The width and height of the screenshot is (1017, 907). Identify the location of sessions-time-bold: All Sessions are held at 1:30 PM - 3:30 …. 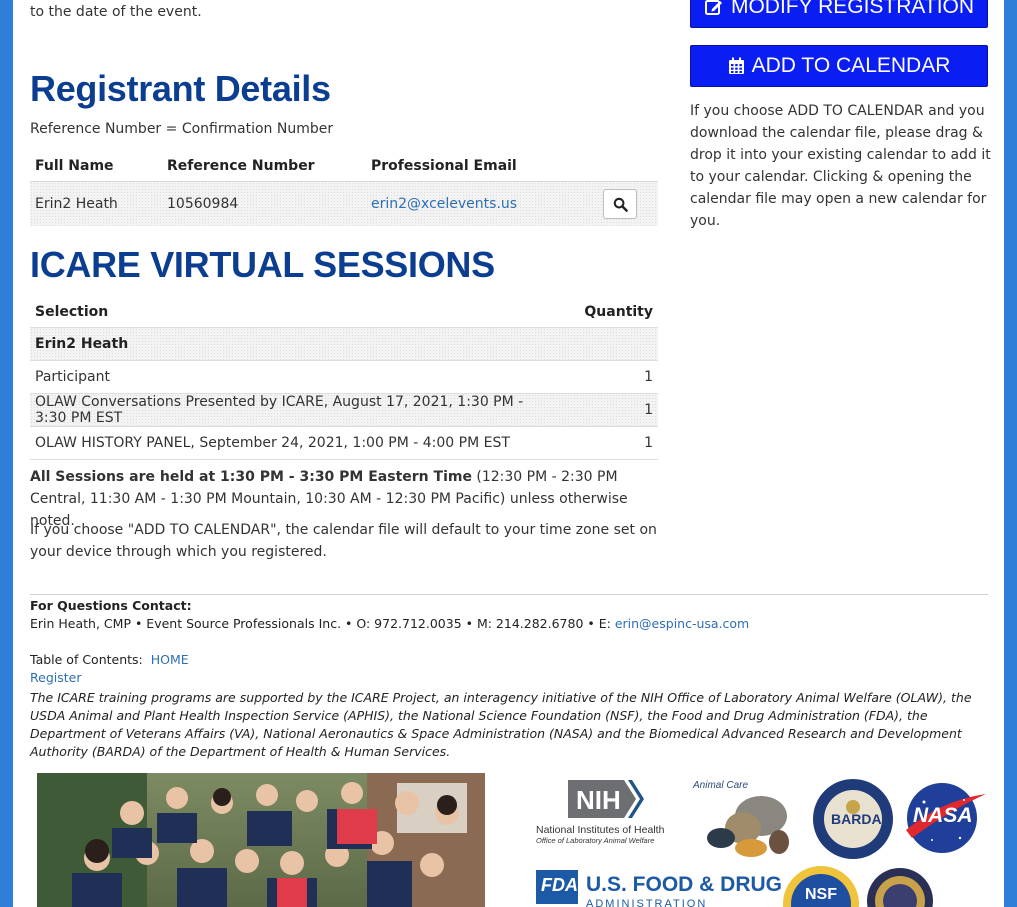
(251, 477).